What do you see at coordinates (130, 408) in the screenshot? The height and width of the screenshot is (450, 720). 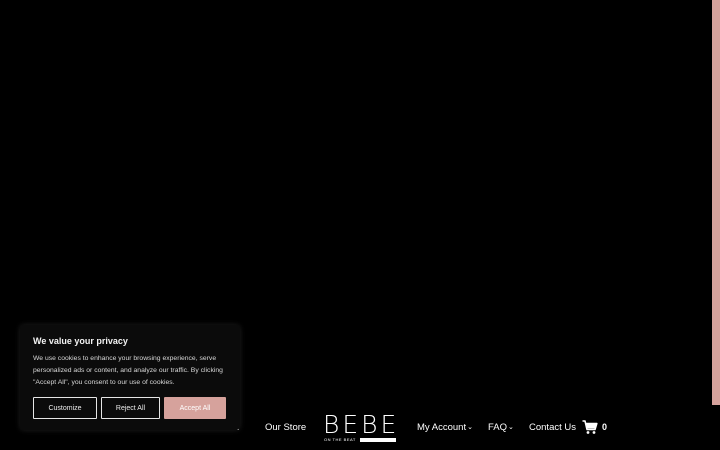 I see `reject-all-button: Reject All` at bounding box center [130, 408].